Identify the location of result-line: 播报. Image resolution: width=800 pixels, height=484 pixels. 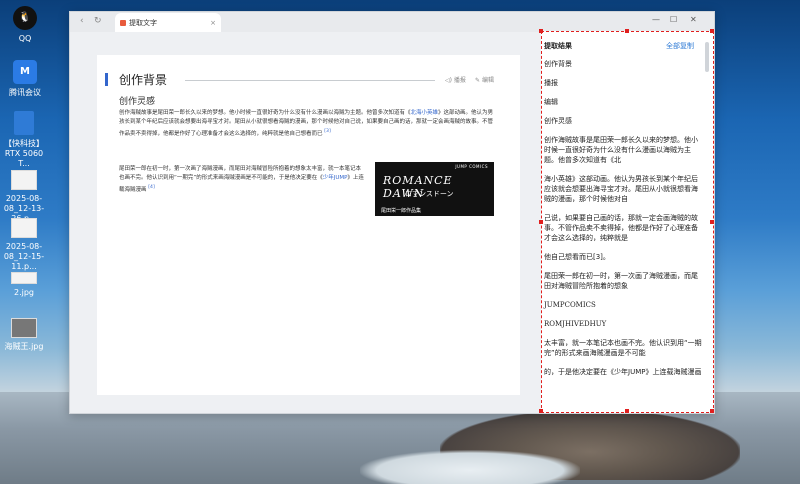
(551, 83).